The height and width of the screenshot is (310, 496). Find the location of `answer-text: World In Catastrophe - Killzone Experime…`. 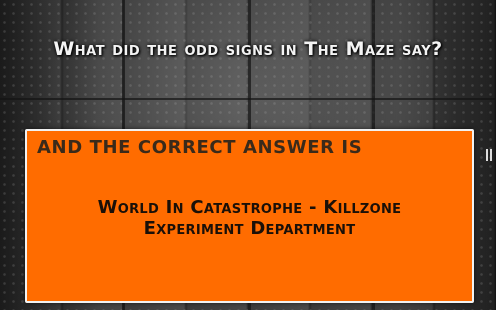

answer-text: World In Catastrophe - Killzone Experime… is located at coordinates (249, 218).